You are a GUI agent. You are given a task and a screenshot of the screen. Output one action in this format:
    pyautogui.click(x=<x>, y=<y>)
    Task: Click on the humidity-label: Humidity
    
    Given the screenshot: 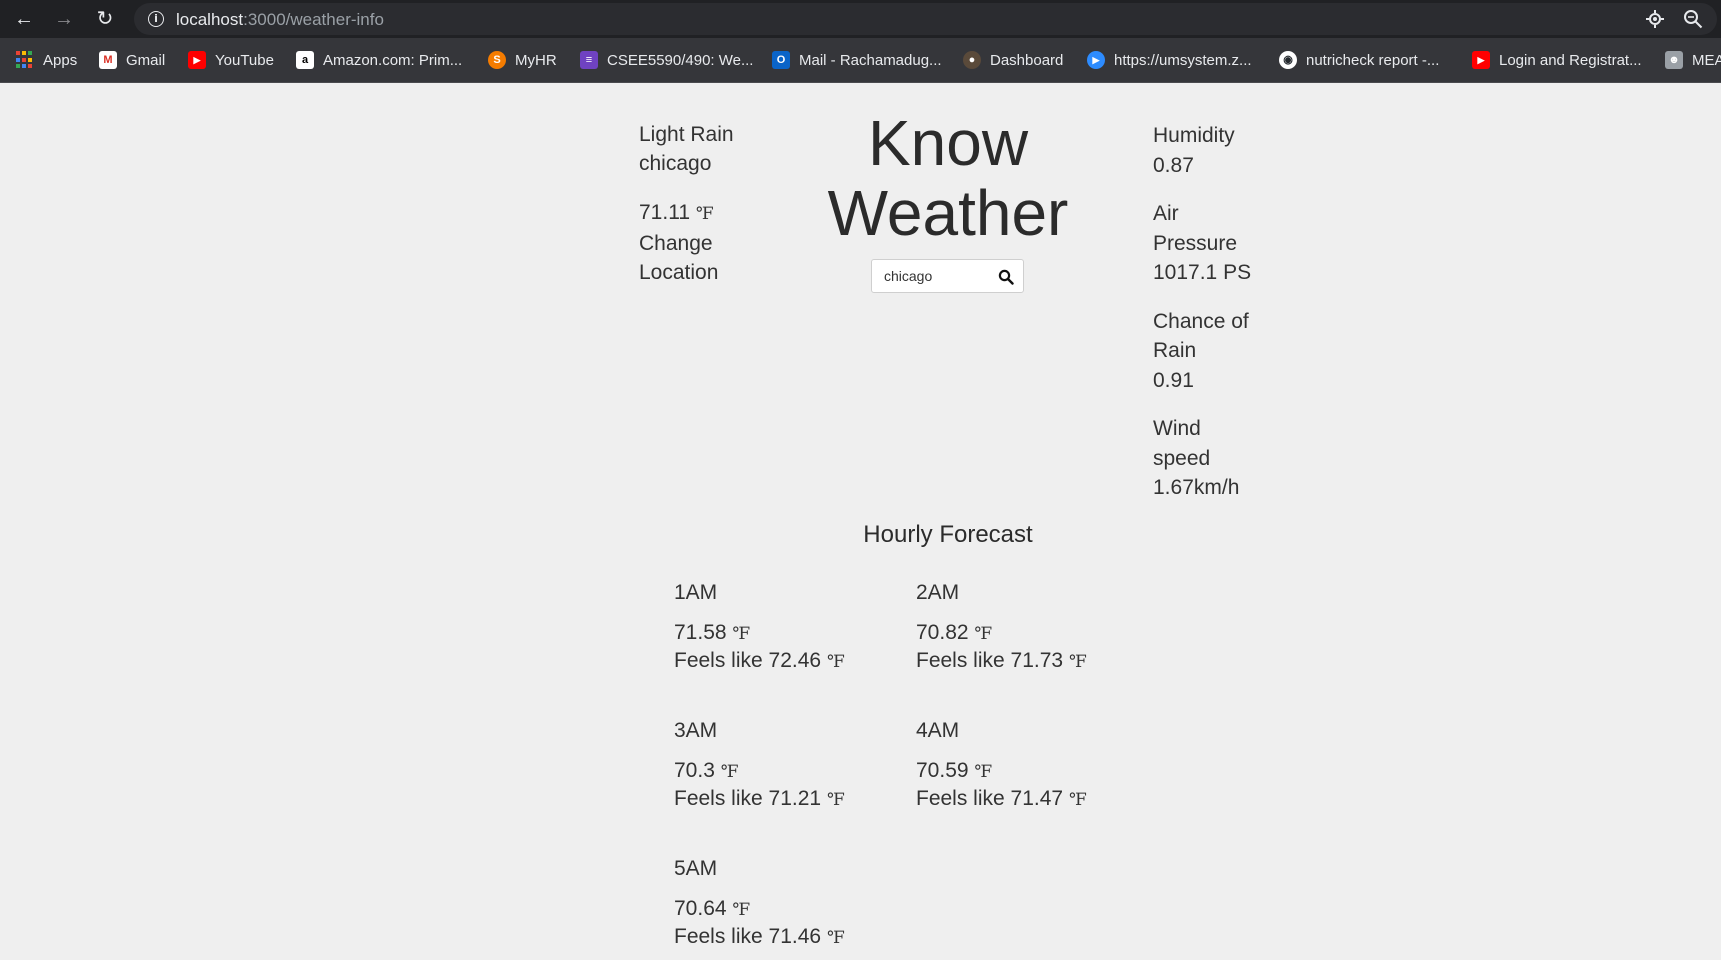 What is the action you would take?
    pyautogui.click(x=1194, y=135)
    